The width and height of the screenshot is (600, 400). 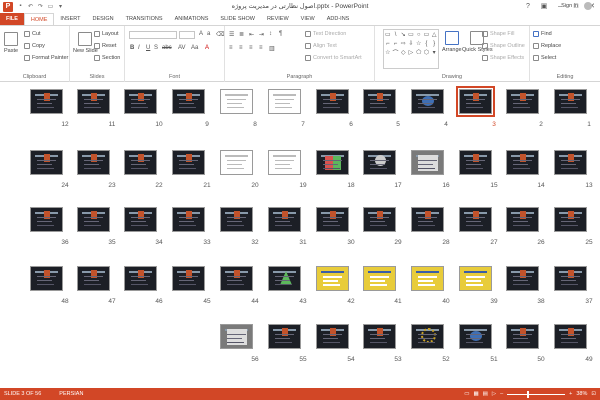 I want to click on align-left-icon: ≡, so click(x=231, y=48).